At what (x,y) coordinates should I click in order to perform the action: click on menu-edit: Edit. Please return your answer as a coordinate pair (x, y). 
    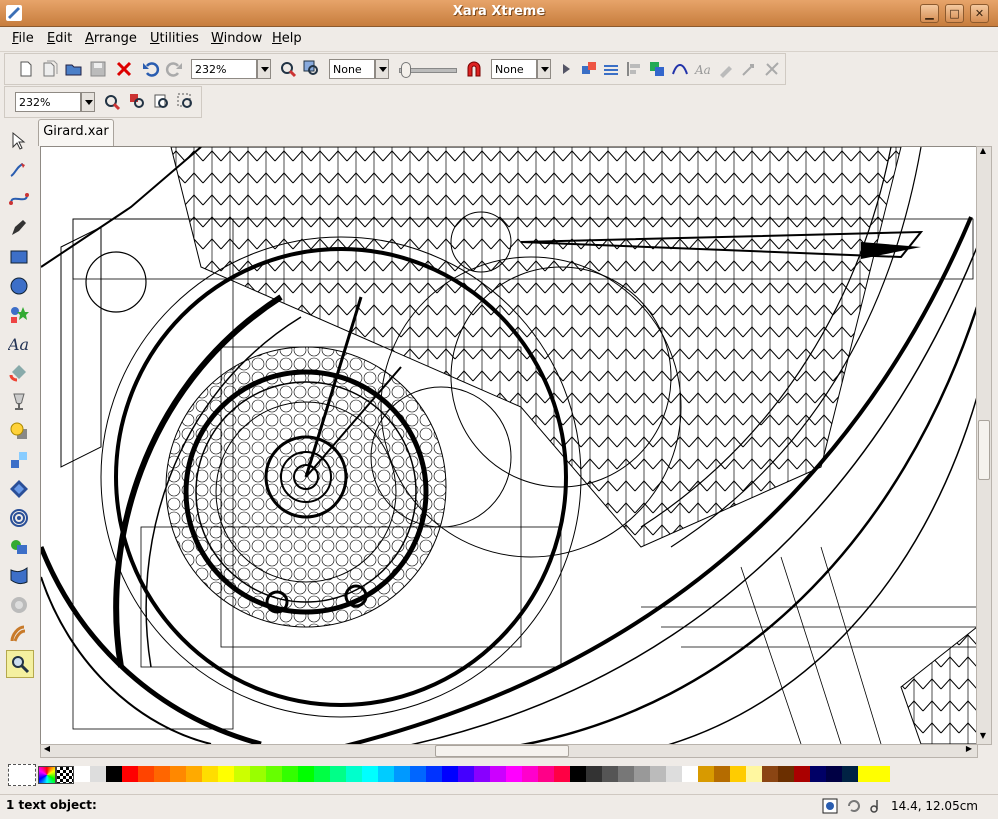
    Looking at the image, I should click on (59, 38).